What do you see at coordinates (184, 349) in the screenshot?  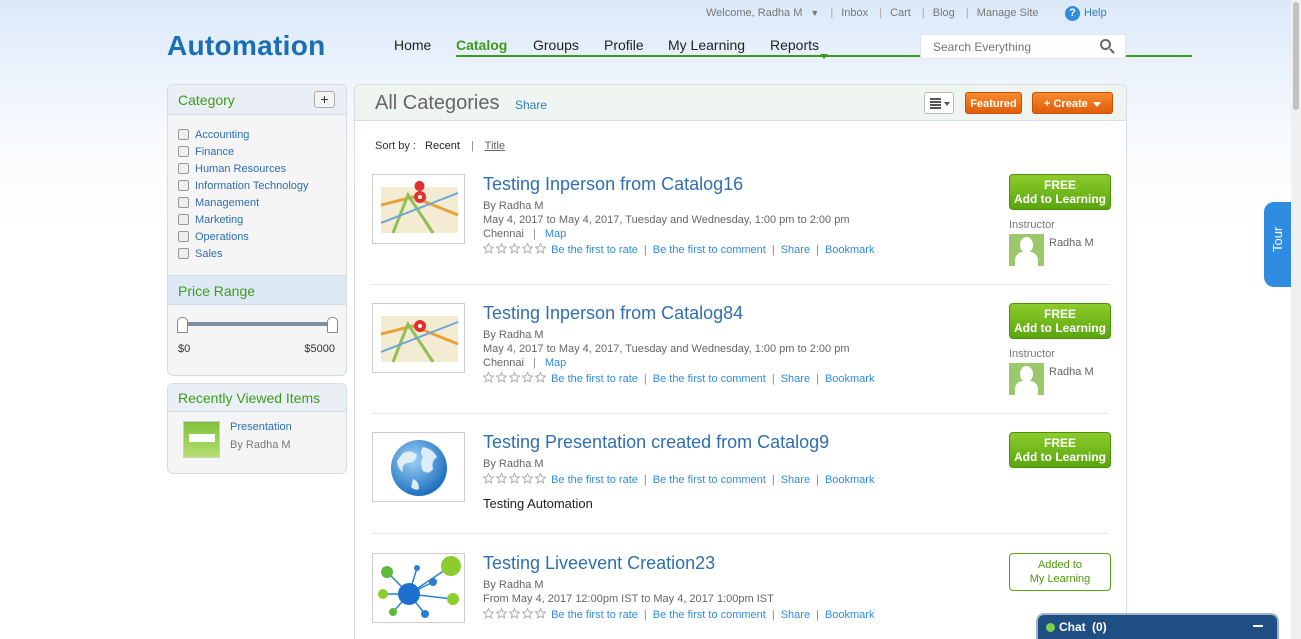 I see `price-min-value: $0` at bounding box center [184, 349].